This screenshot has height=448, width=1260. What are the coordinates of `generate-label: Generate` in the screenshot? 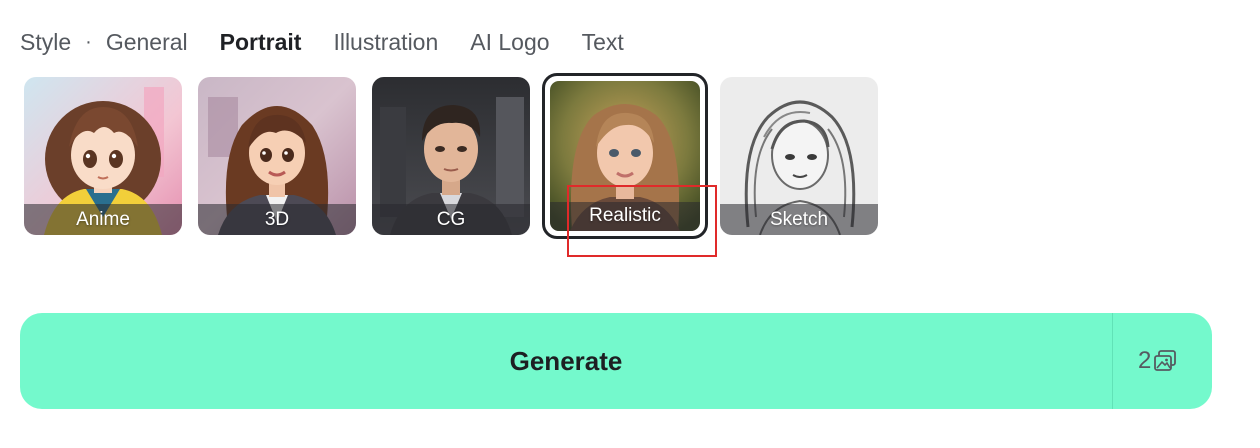 It's located at (566, 361).